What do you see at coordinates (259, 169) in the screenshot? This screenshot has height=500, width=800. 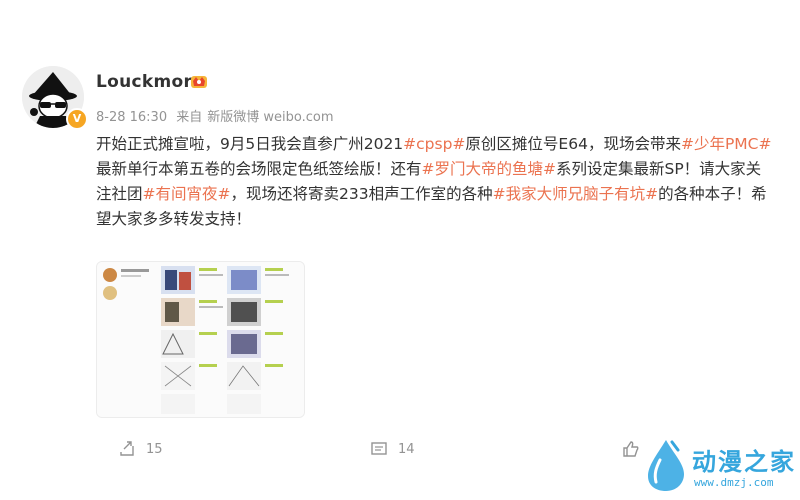 I see `post-text: 最新单行本第五卷的会场限定色纸签绘版！还有` at bounding box center [259, 169].